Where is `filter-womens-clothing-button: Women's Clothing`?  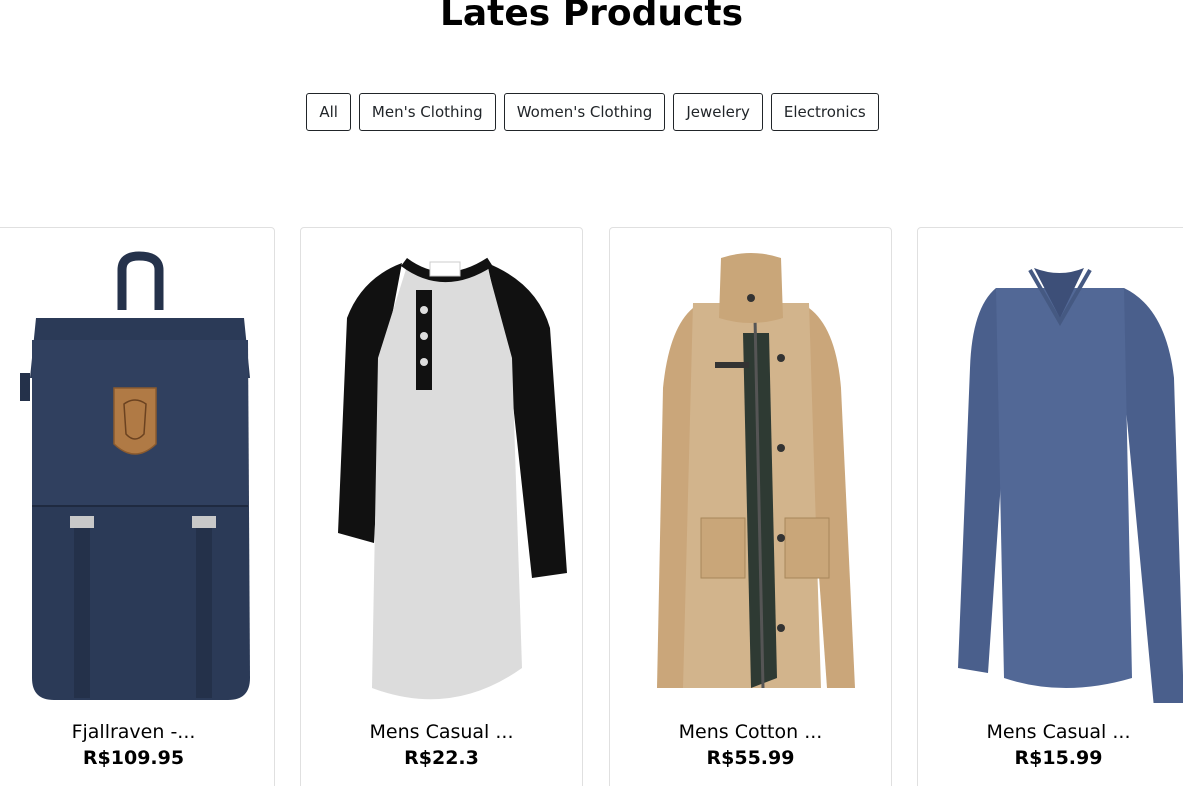 filter-womens-clothing-button: Women's Clothing is located at coordinates (584, 112).